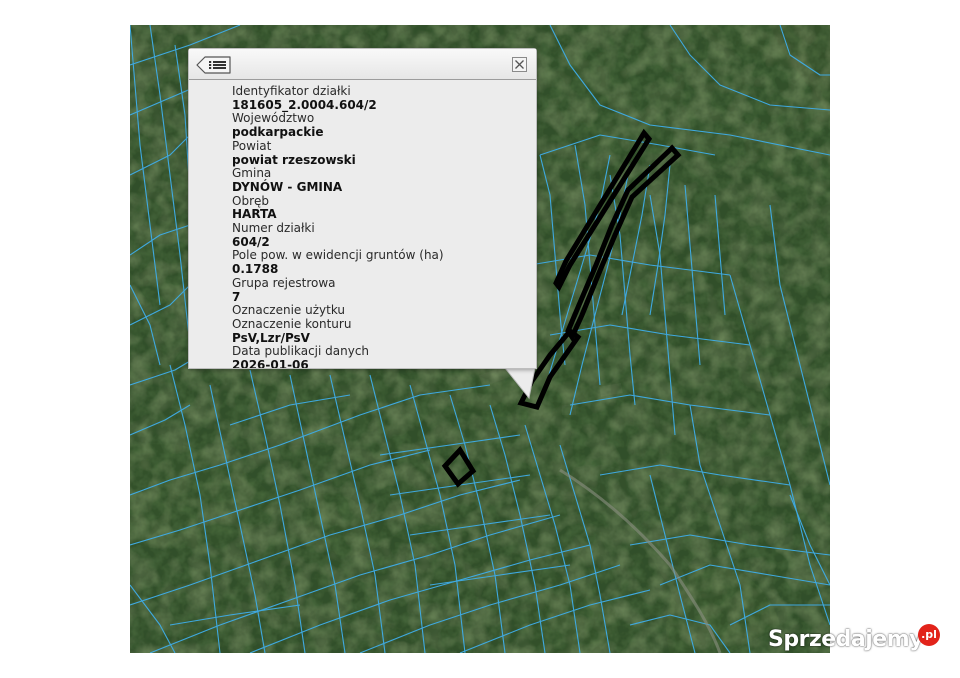 The height and width of the screenshot is (678, 960). I want to click on field-value-contour: PsV,Lzr/PsV, so click(271, 337).